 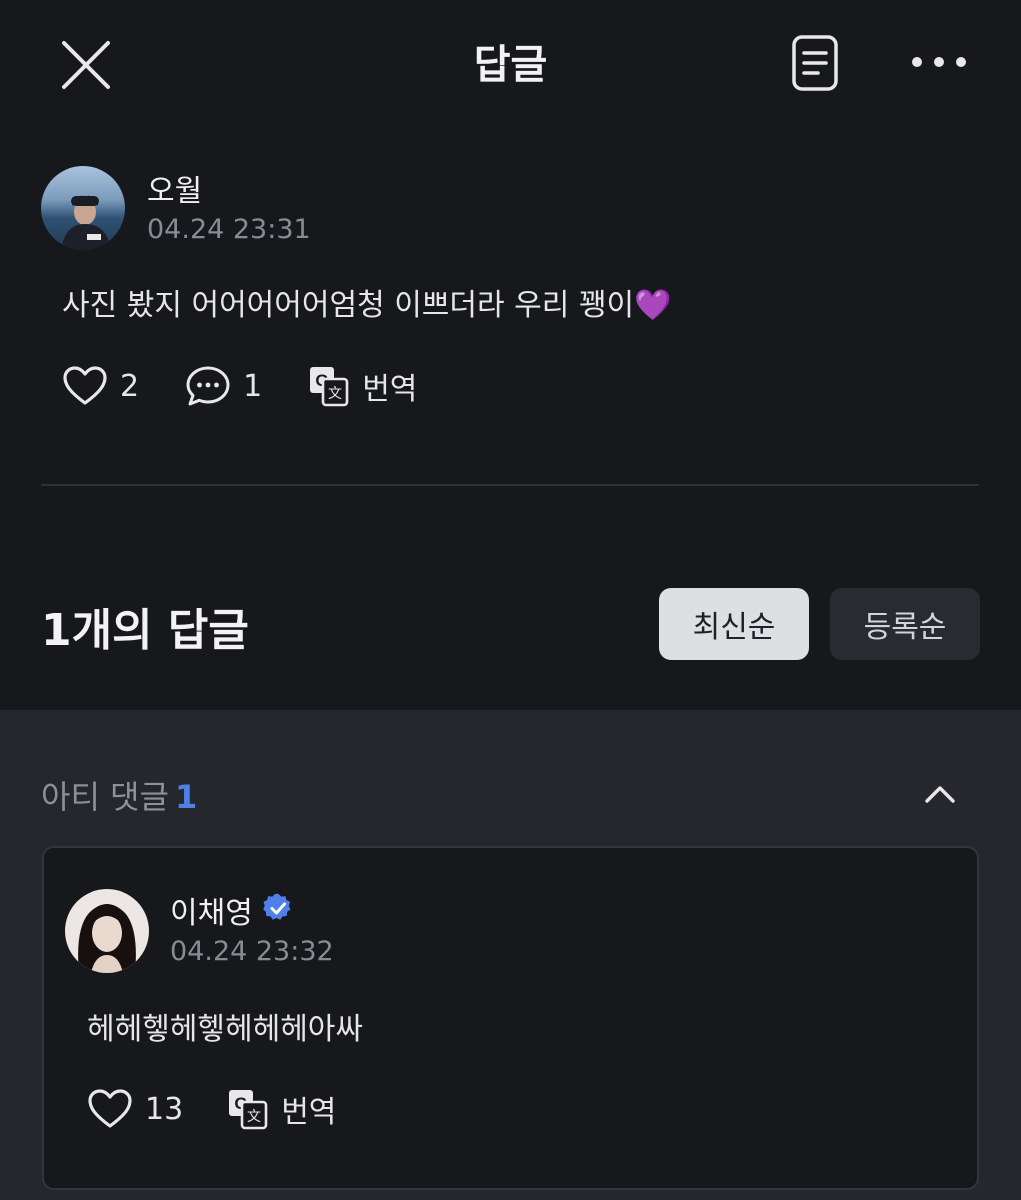 I want to click on comment-translate-button: G 文 번역, so click(x=281, y=1109).